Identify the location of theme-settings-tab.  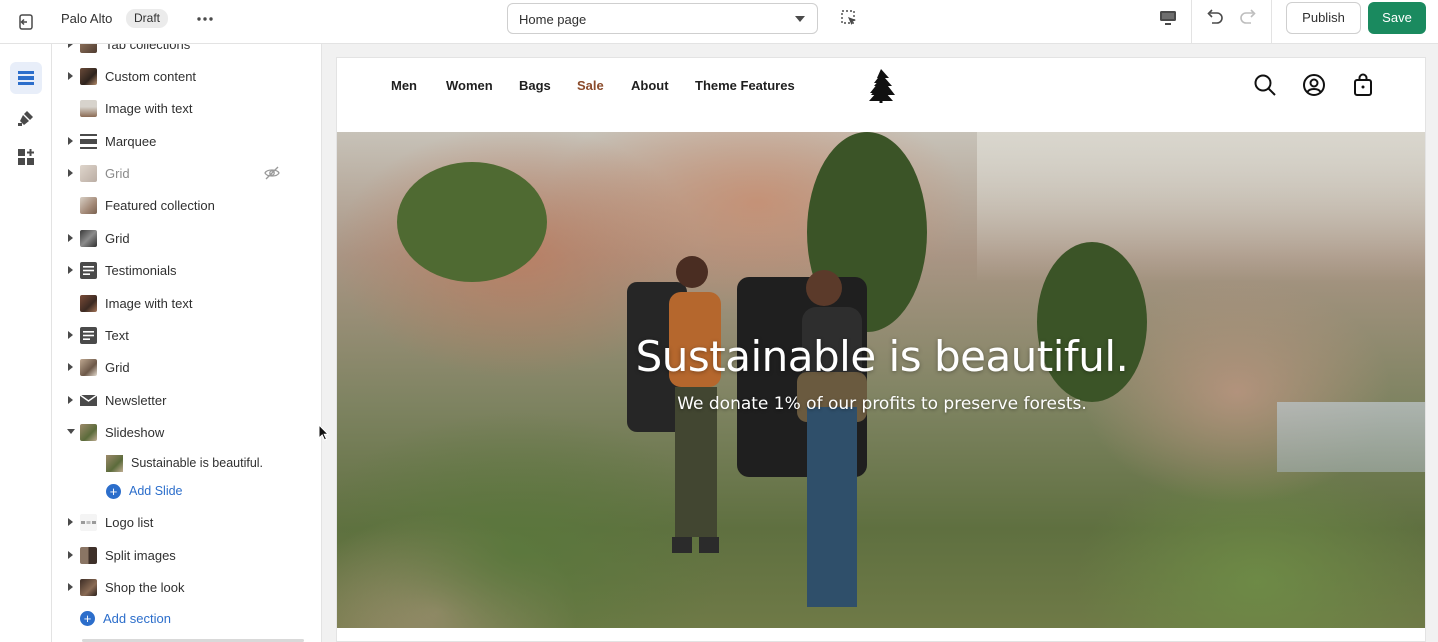
(26, 118).